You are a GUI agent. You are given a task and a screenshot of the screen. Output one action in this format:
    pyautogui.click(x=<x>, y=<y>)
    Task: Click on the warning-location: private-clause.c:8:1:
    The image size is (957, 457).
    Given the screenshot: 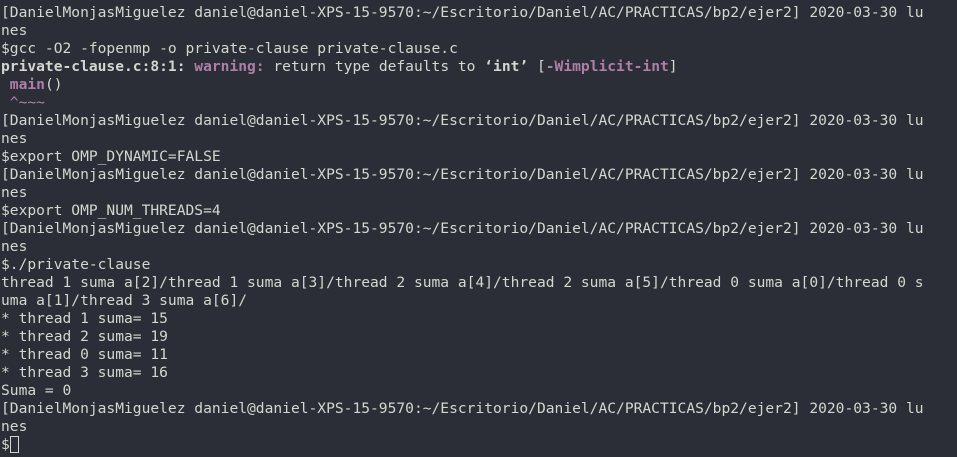 What is the action you would take?
    pyautogui.click(x=93, y=66)
    